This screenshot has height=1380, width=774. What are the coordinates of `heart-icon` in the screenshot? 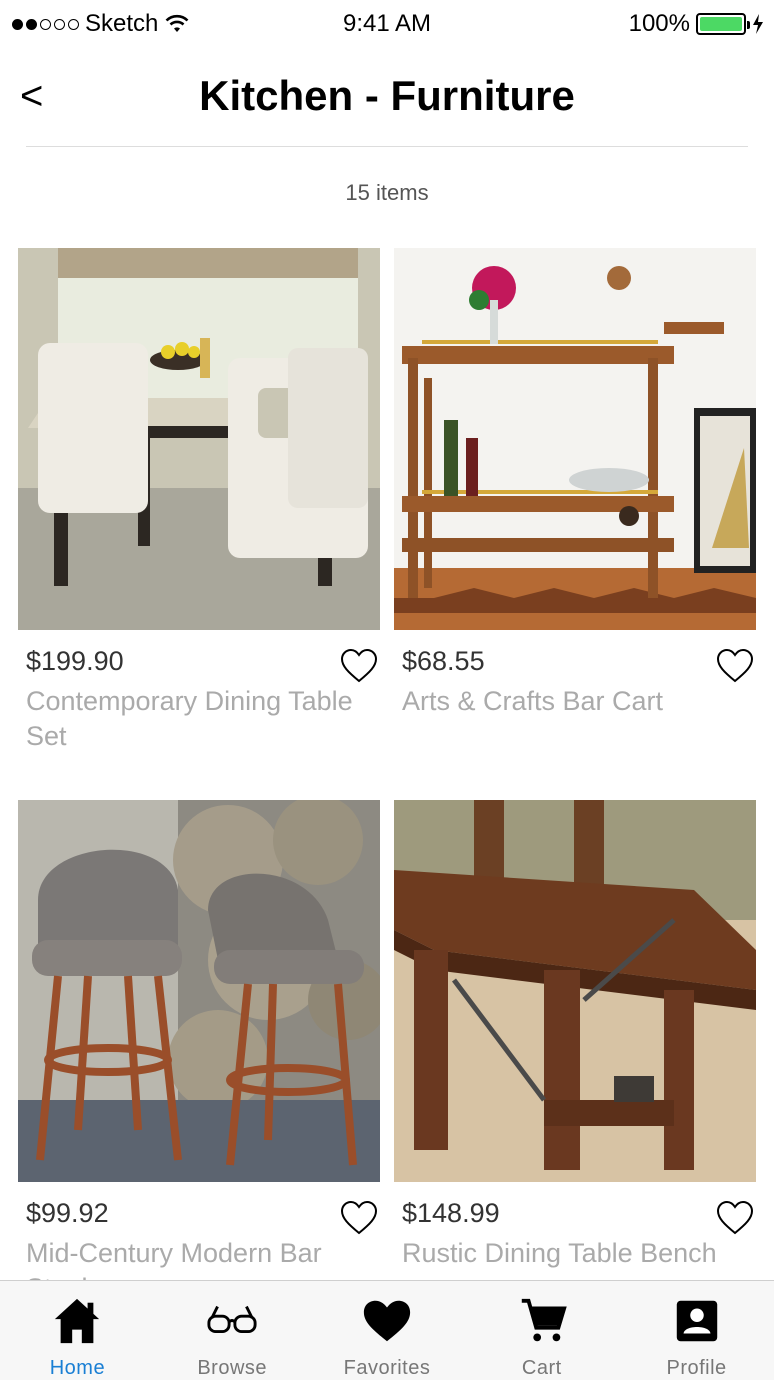 It's located at (387, 1321).